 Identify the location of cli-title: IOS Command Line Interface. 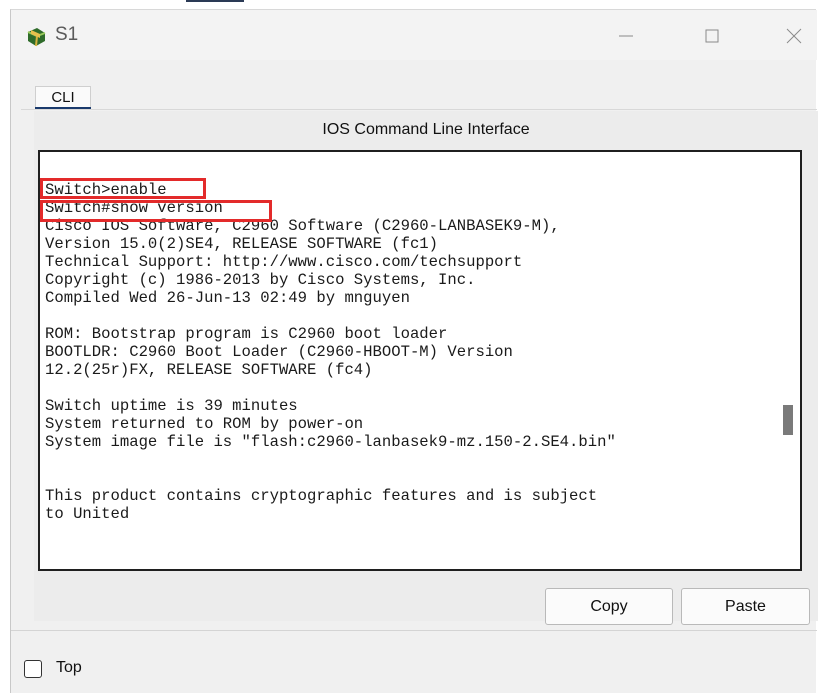
(426, 129).